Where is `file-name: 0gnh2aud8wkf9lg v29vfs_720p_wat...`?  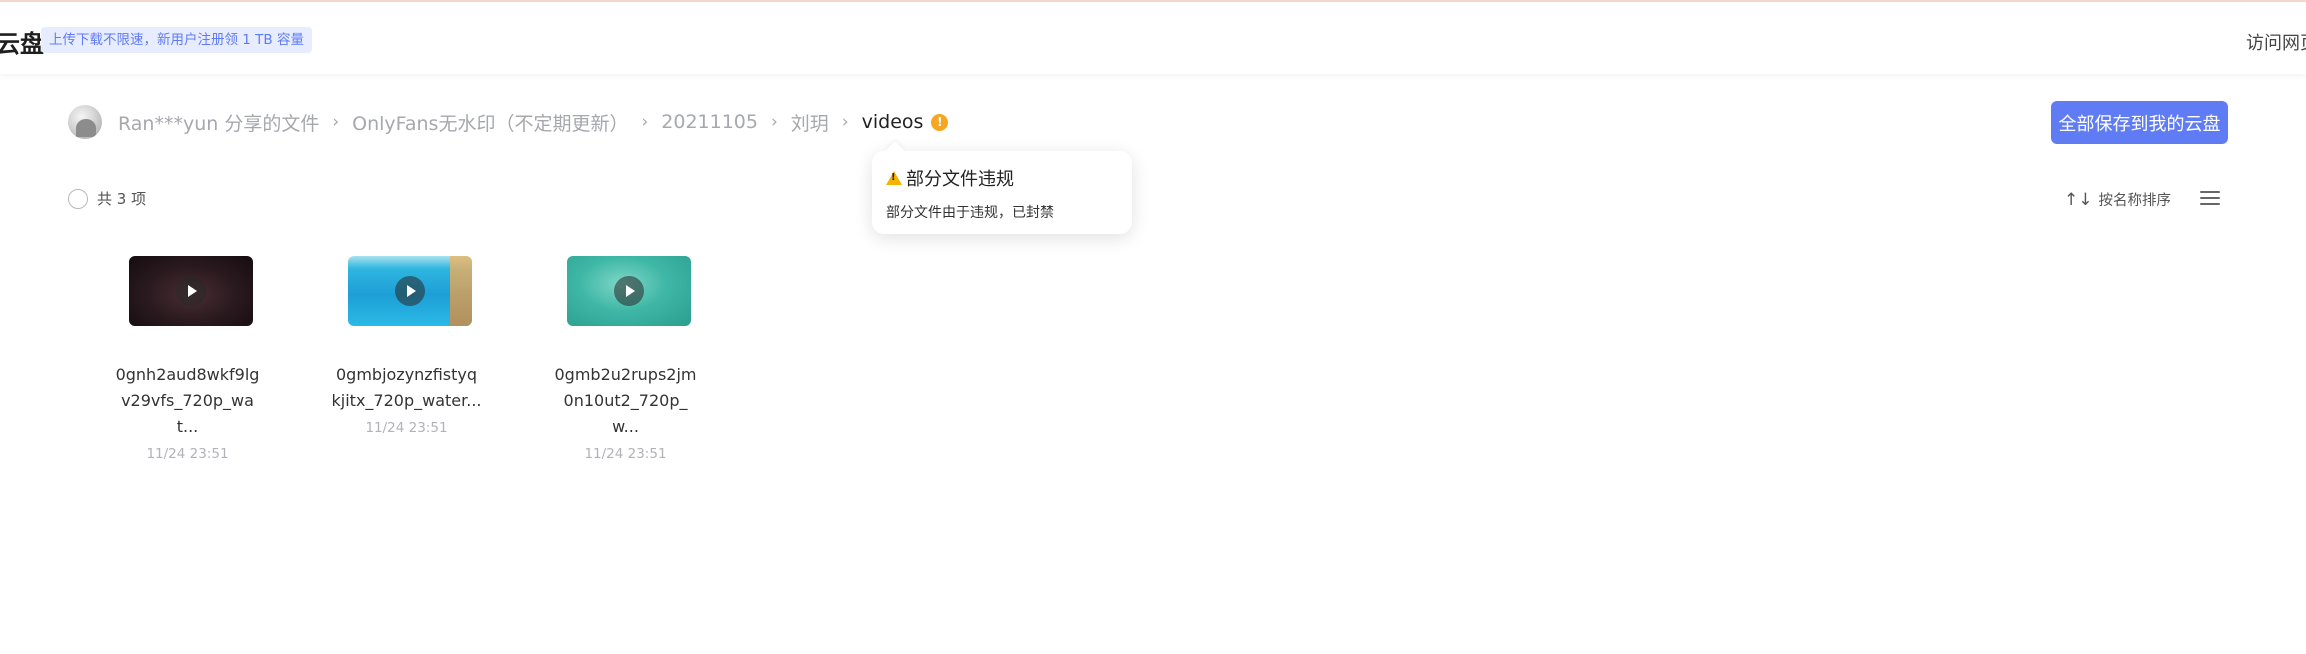
file-name: 0gnh2aud8wkf9lg v29vfs_720p_wat... is located at coordinates (188, 401).